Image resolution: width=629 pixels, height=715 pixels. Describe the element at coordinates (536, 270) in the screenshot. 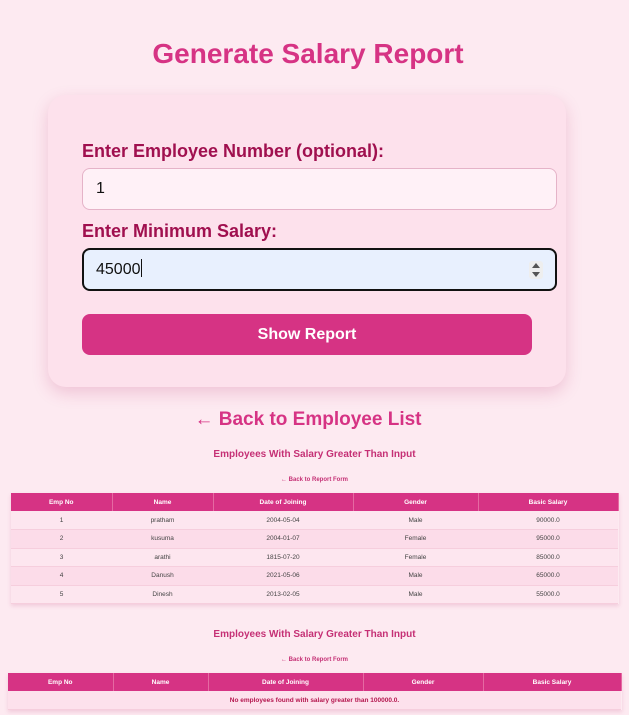

I see `number-spinner` at that location.